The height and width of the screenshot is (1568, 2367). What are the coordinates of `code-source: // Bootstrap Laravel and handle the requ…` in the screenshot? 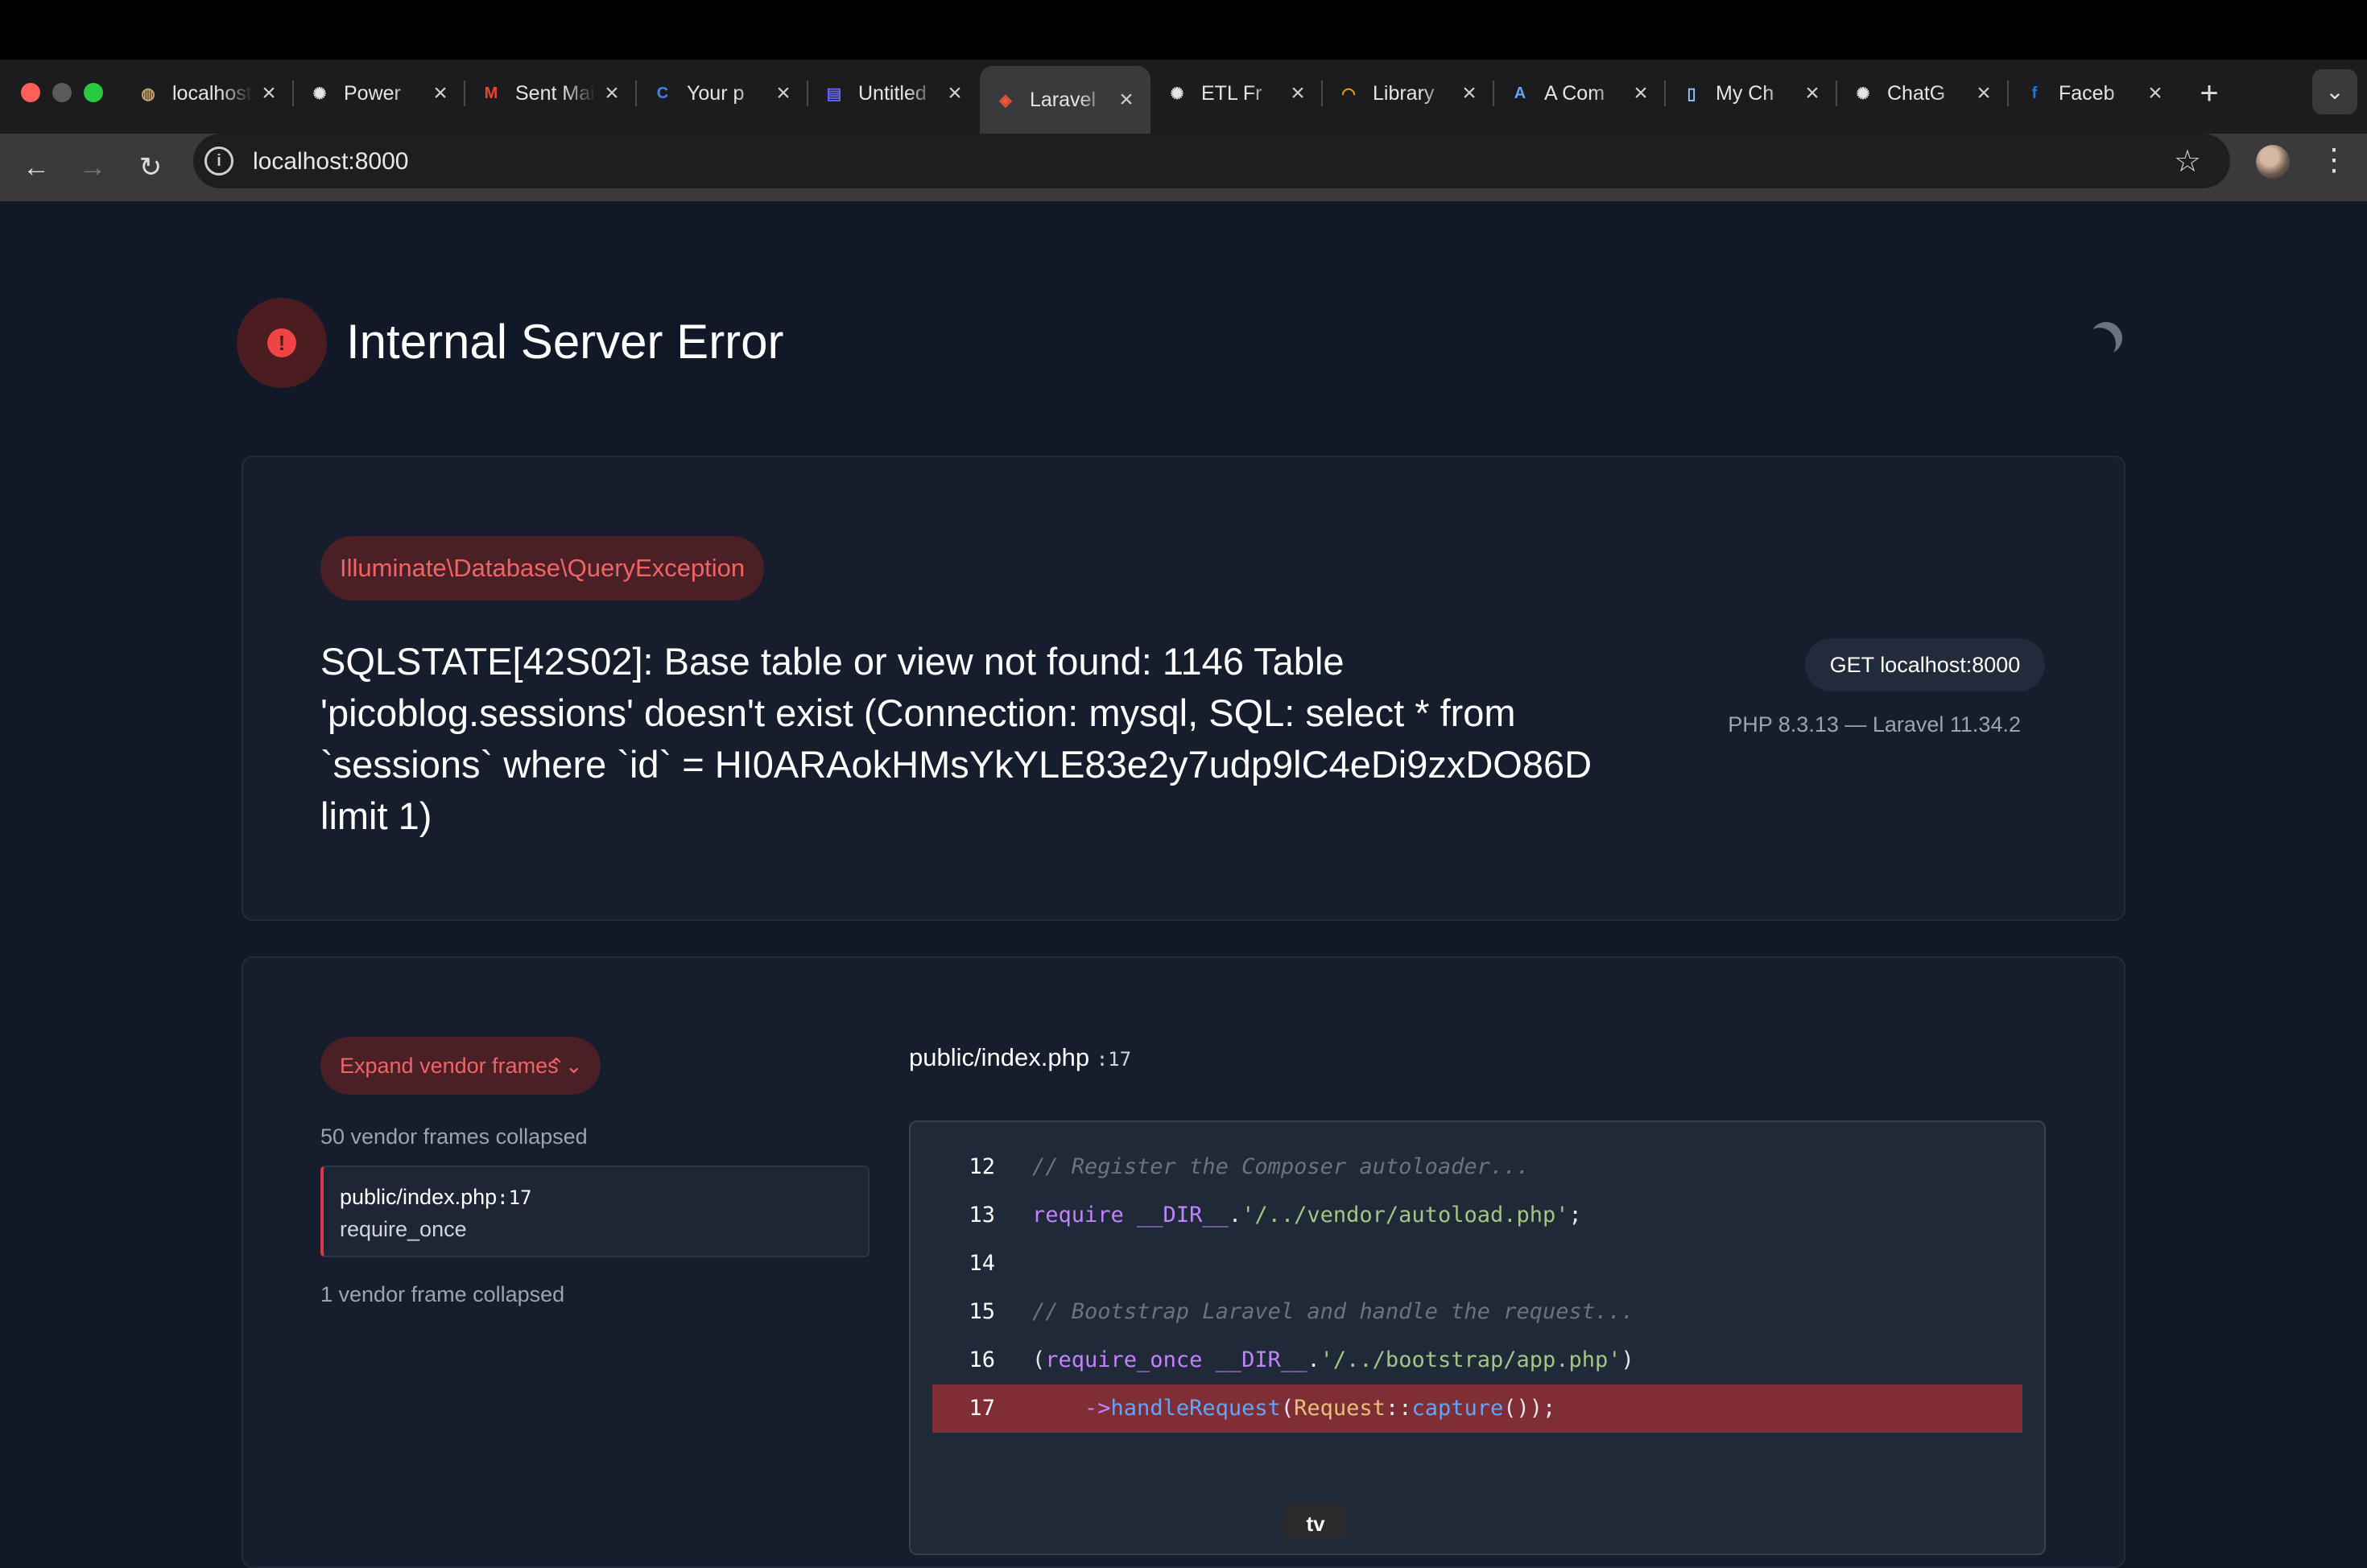 It's located at (1333, 1312).